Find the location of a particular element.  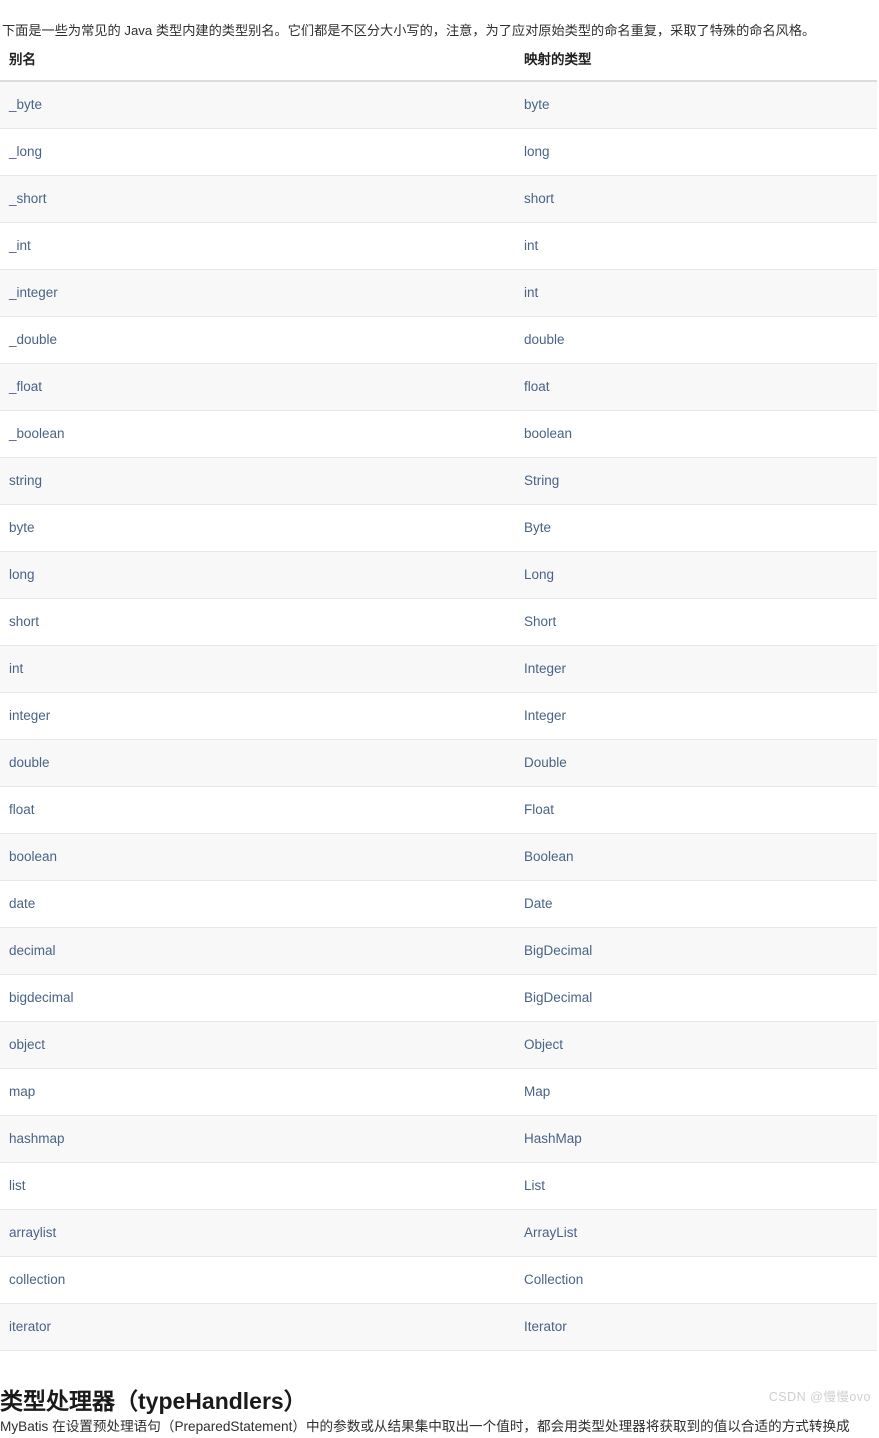

table-row: list List is located at coordinates (438, 1186).